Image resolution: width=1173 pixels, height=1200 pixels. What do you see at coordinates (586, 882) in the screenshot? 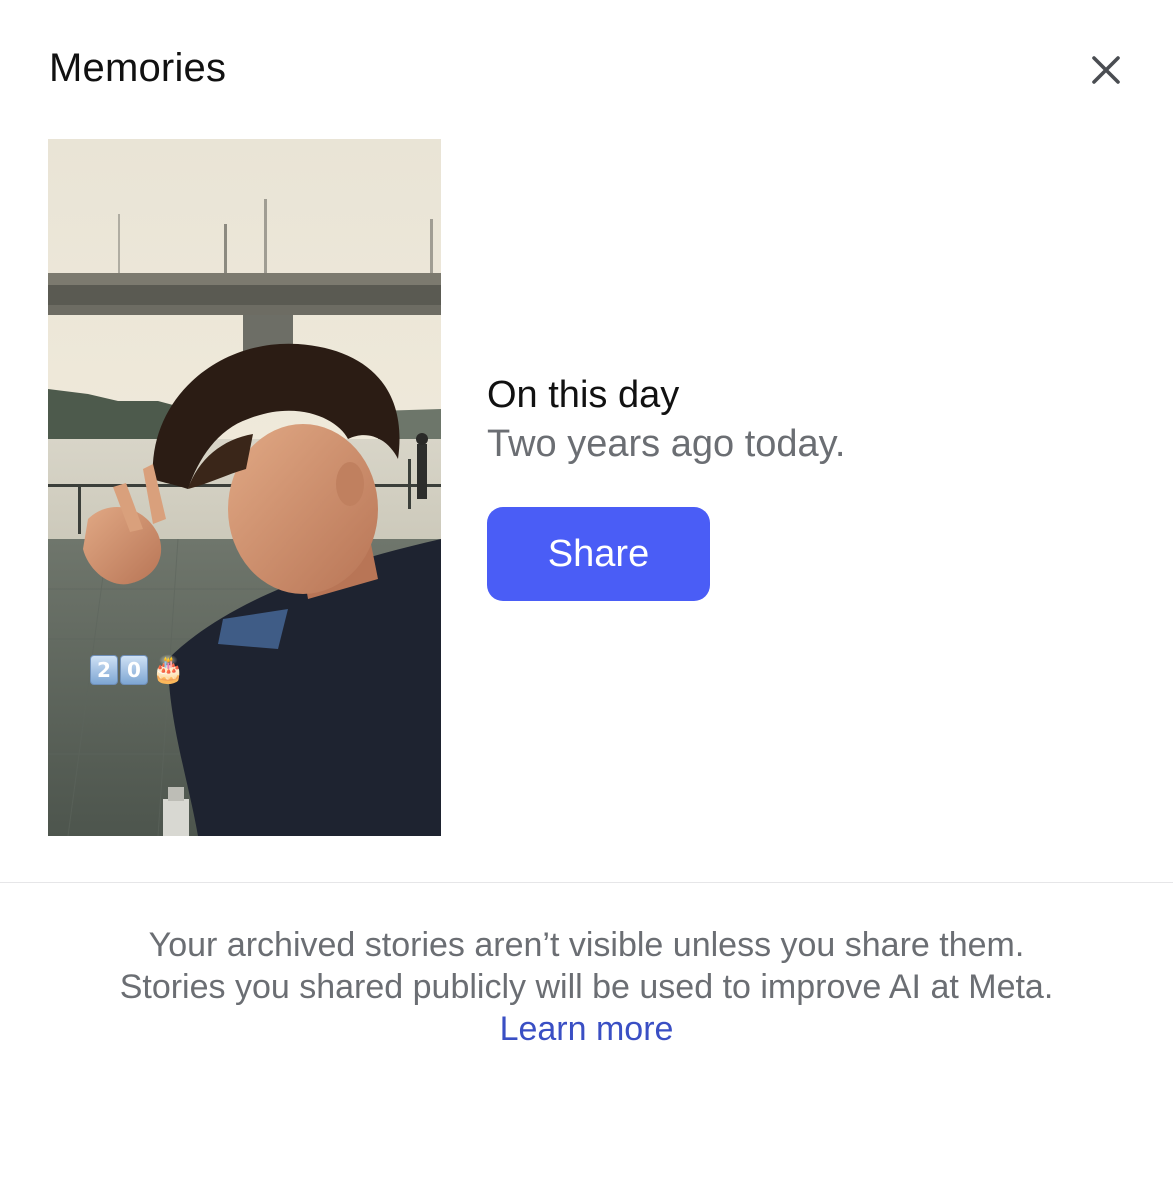
I see `divider` at bounding box center [586, 882].